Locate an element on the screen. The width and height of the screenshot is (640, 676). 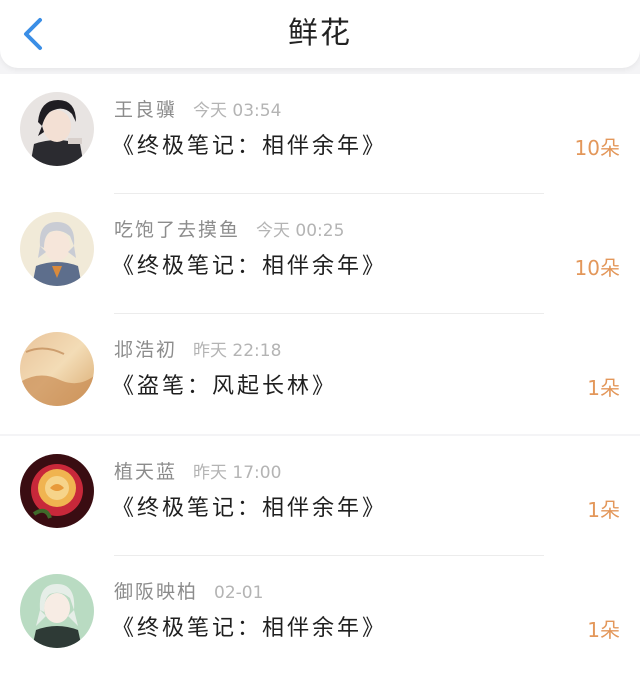
name-line: 植天蓝 昨天 17:00 is located at coordinates (197, 472).